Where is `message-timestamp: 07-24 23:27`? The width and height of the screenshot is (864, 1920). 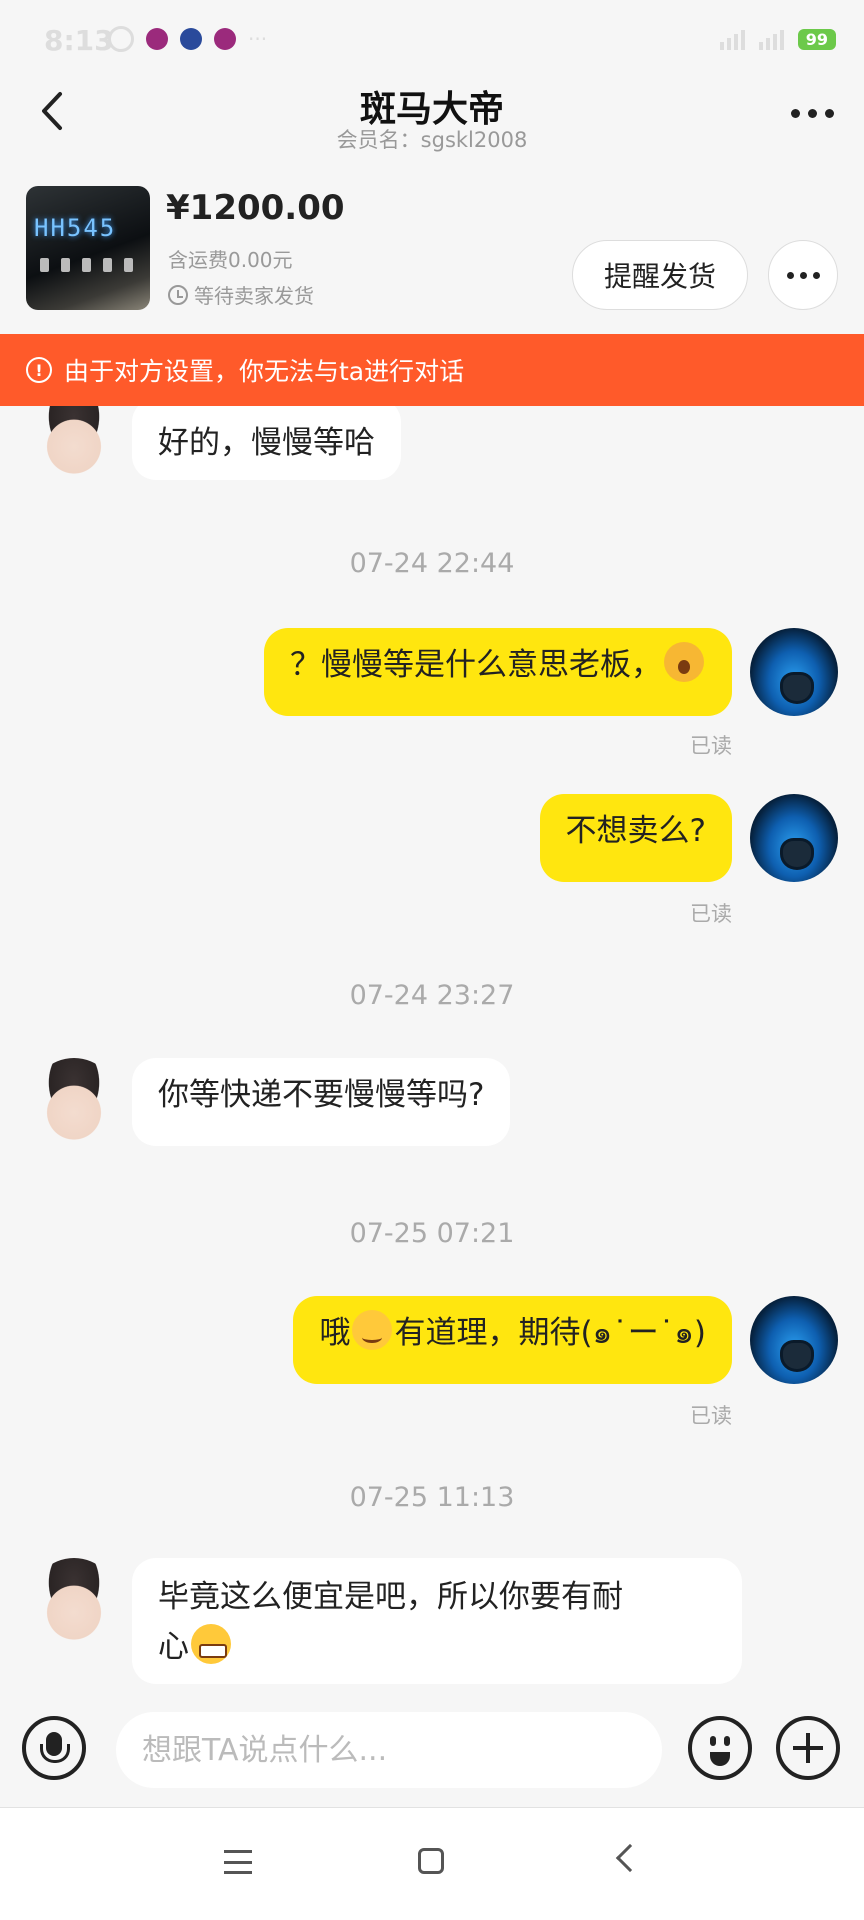
message-timestamp: 07-24 23:27 is located at coordinates (432, 995).